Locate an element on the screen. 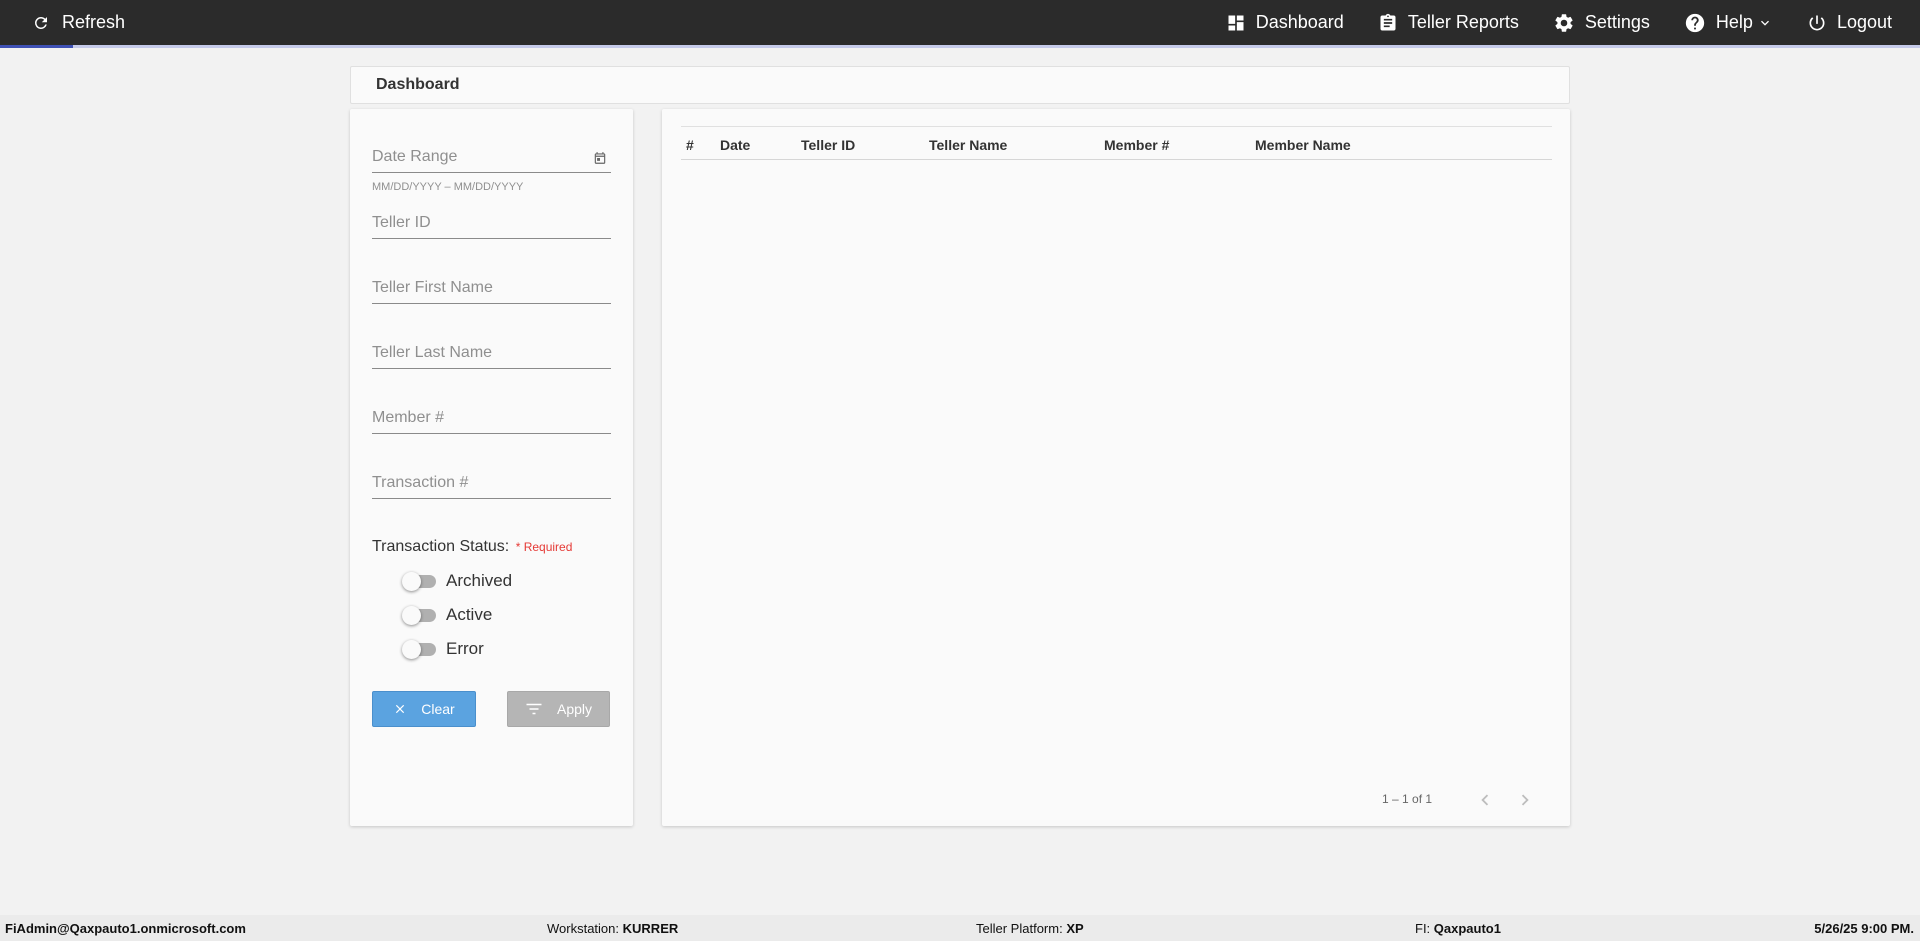  nav-logout-label: Logout is located at coordinates (1864, 22).